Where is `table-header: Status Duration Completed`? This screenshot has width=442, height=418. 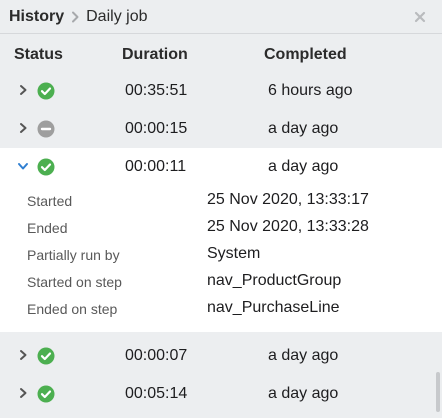
table-header: Status Duration Completed is located at coordinates (221, 54).